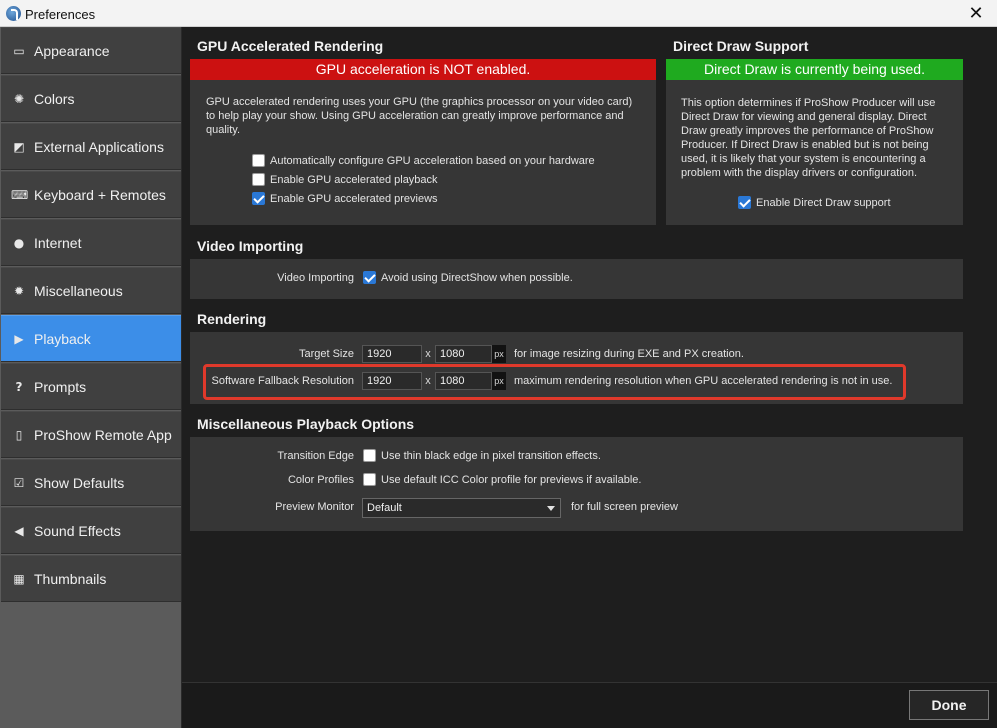 Image resolution: width=997 pixels, height=728 pixels. What do you see at coordinates (58, 243) in the screenshot?
I see `sidebar-item-label: Internet` at bounding box center [58, 243].